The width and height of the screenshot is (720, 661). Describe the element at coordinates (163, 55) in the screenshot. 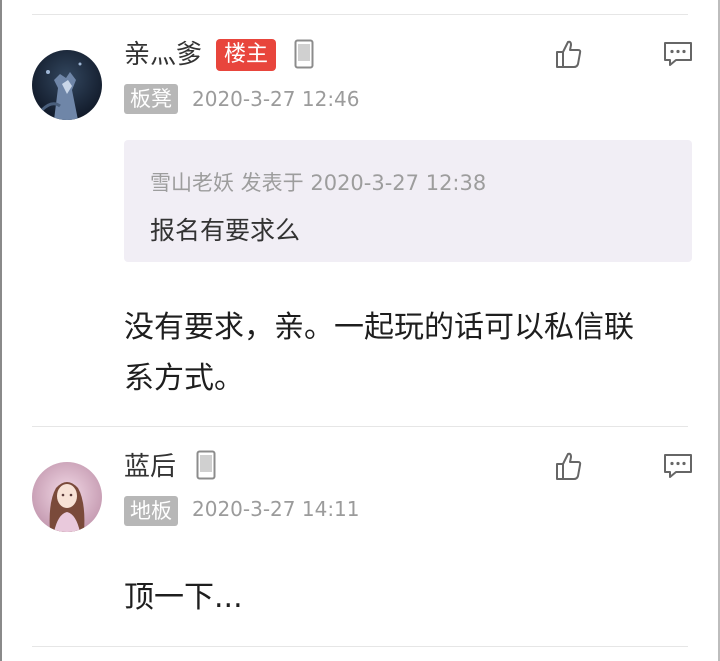

I see `username: 亲灬爹` at that location.